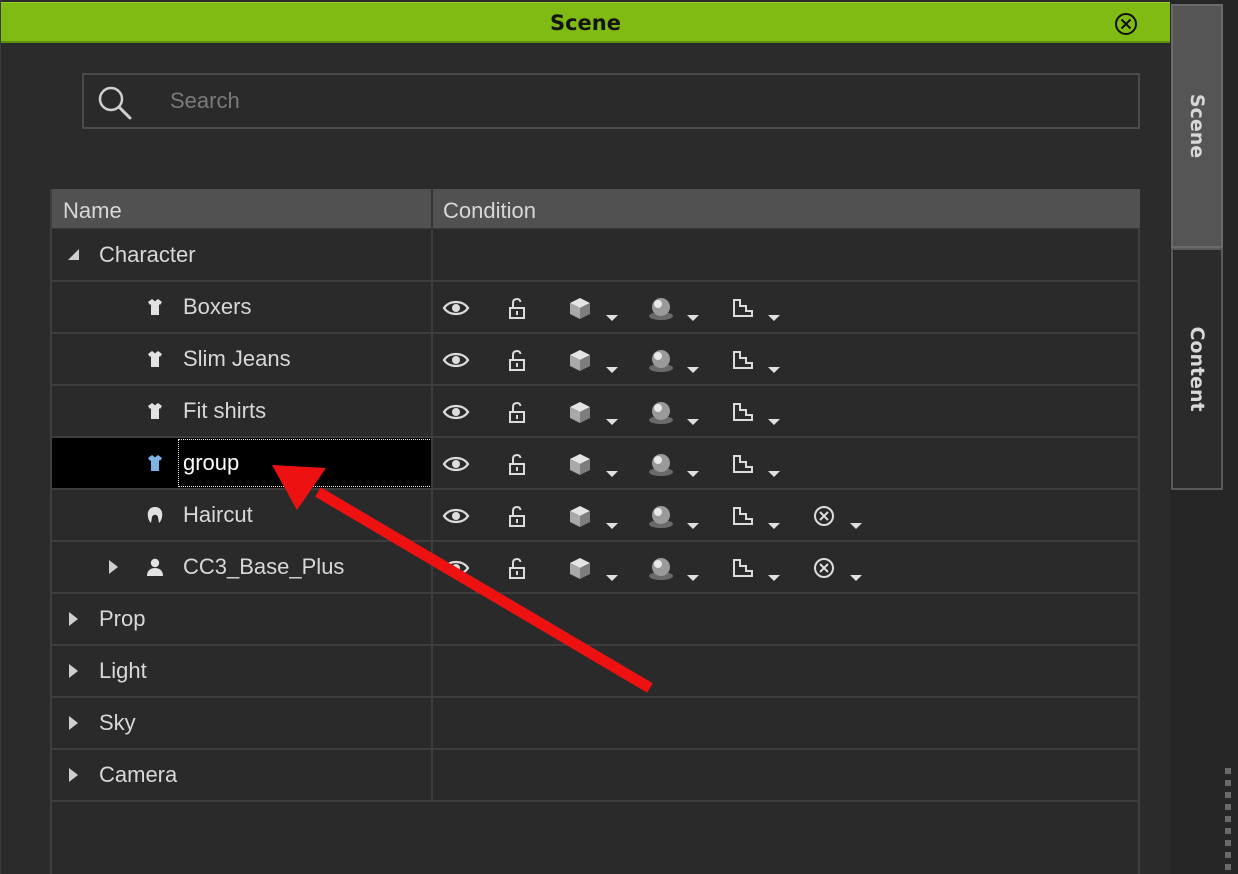  Describe the element at coordinates (122, 618) in the screenshot. I see `tree-item-label: Prop` at that location.